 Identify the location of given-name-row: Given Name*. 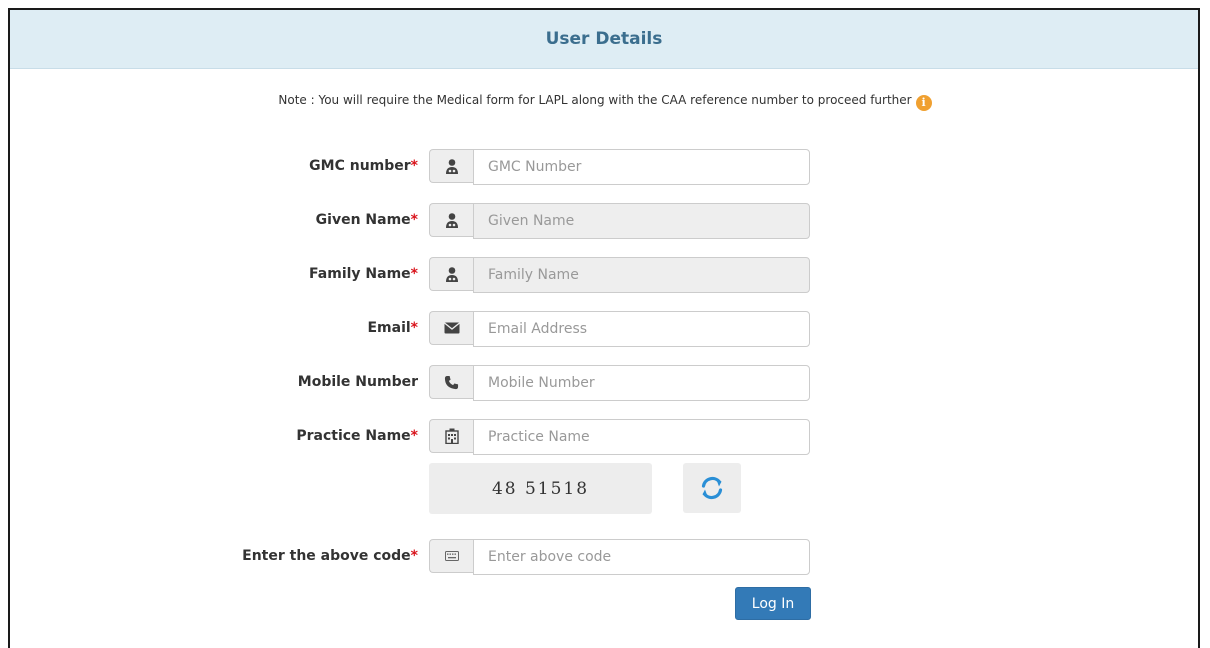
(605, 221).